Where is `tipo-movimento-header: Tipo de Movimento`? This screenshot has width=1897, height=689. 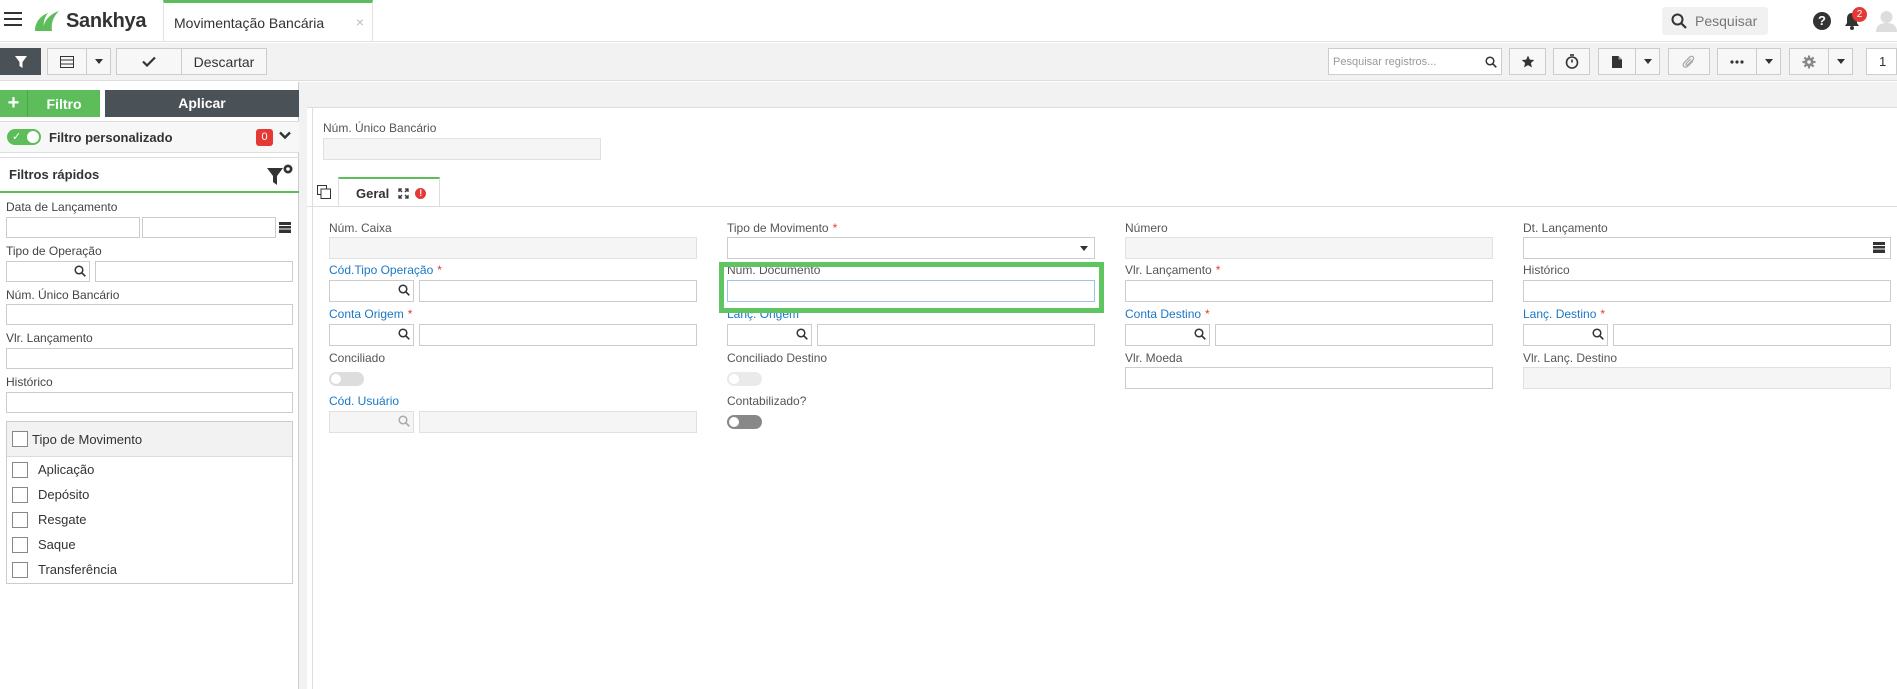
tipo-movimento-header: Tipo de Movimento is located at coordinates (149, 439).